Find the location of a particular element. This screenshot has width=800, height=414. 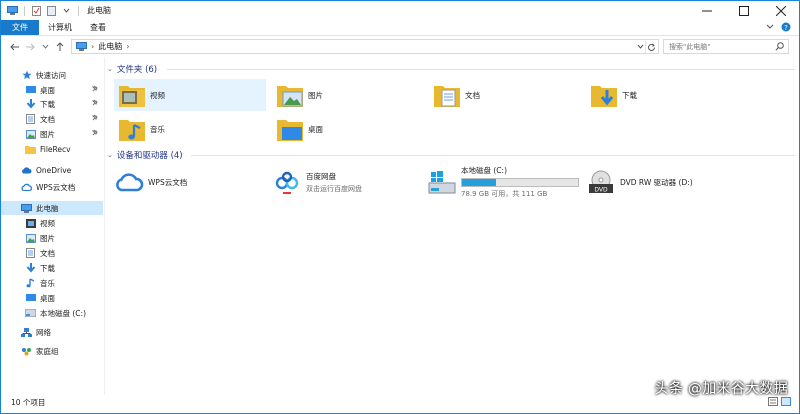

arrow-right-icon is located at coordinates (30, 47).